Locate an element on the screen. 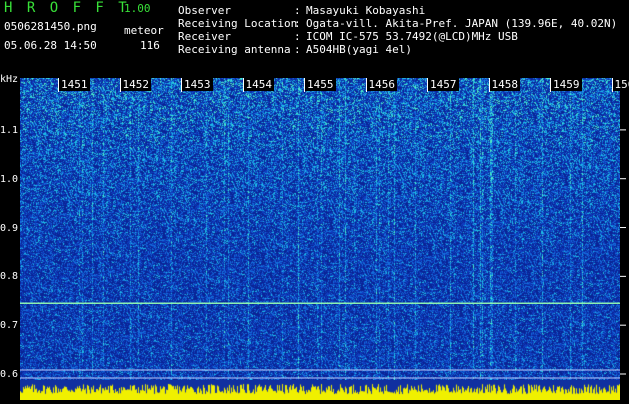 This screenshot has width=629, height=404. info-value: A504HB(yagi 4el) is located at coordinates (359, 49).